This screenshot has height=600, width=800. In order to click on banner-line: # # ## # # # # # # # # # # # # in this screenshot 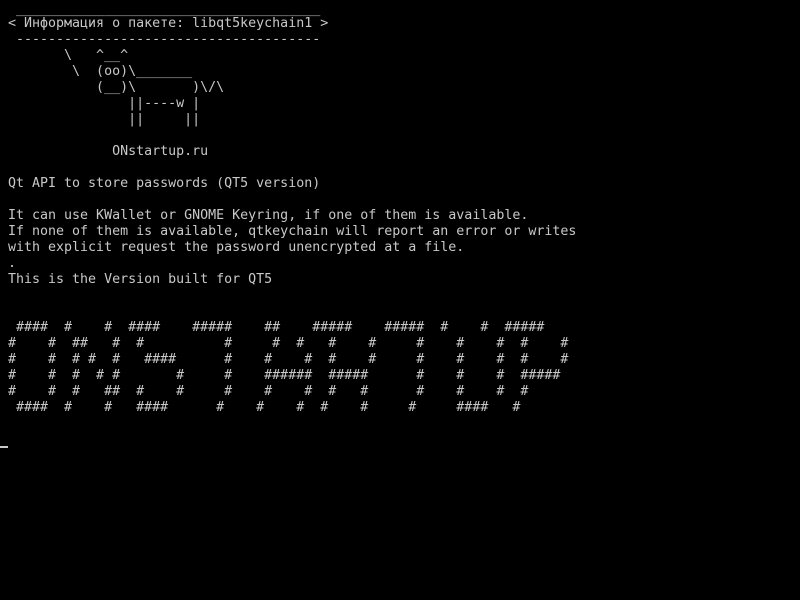, I will do `click(288, 343)`.